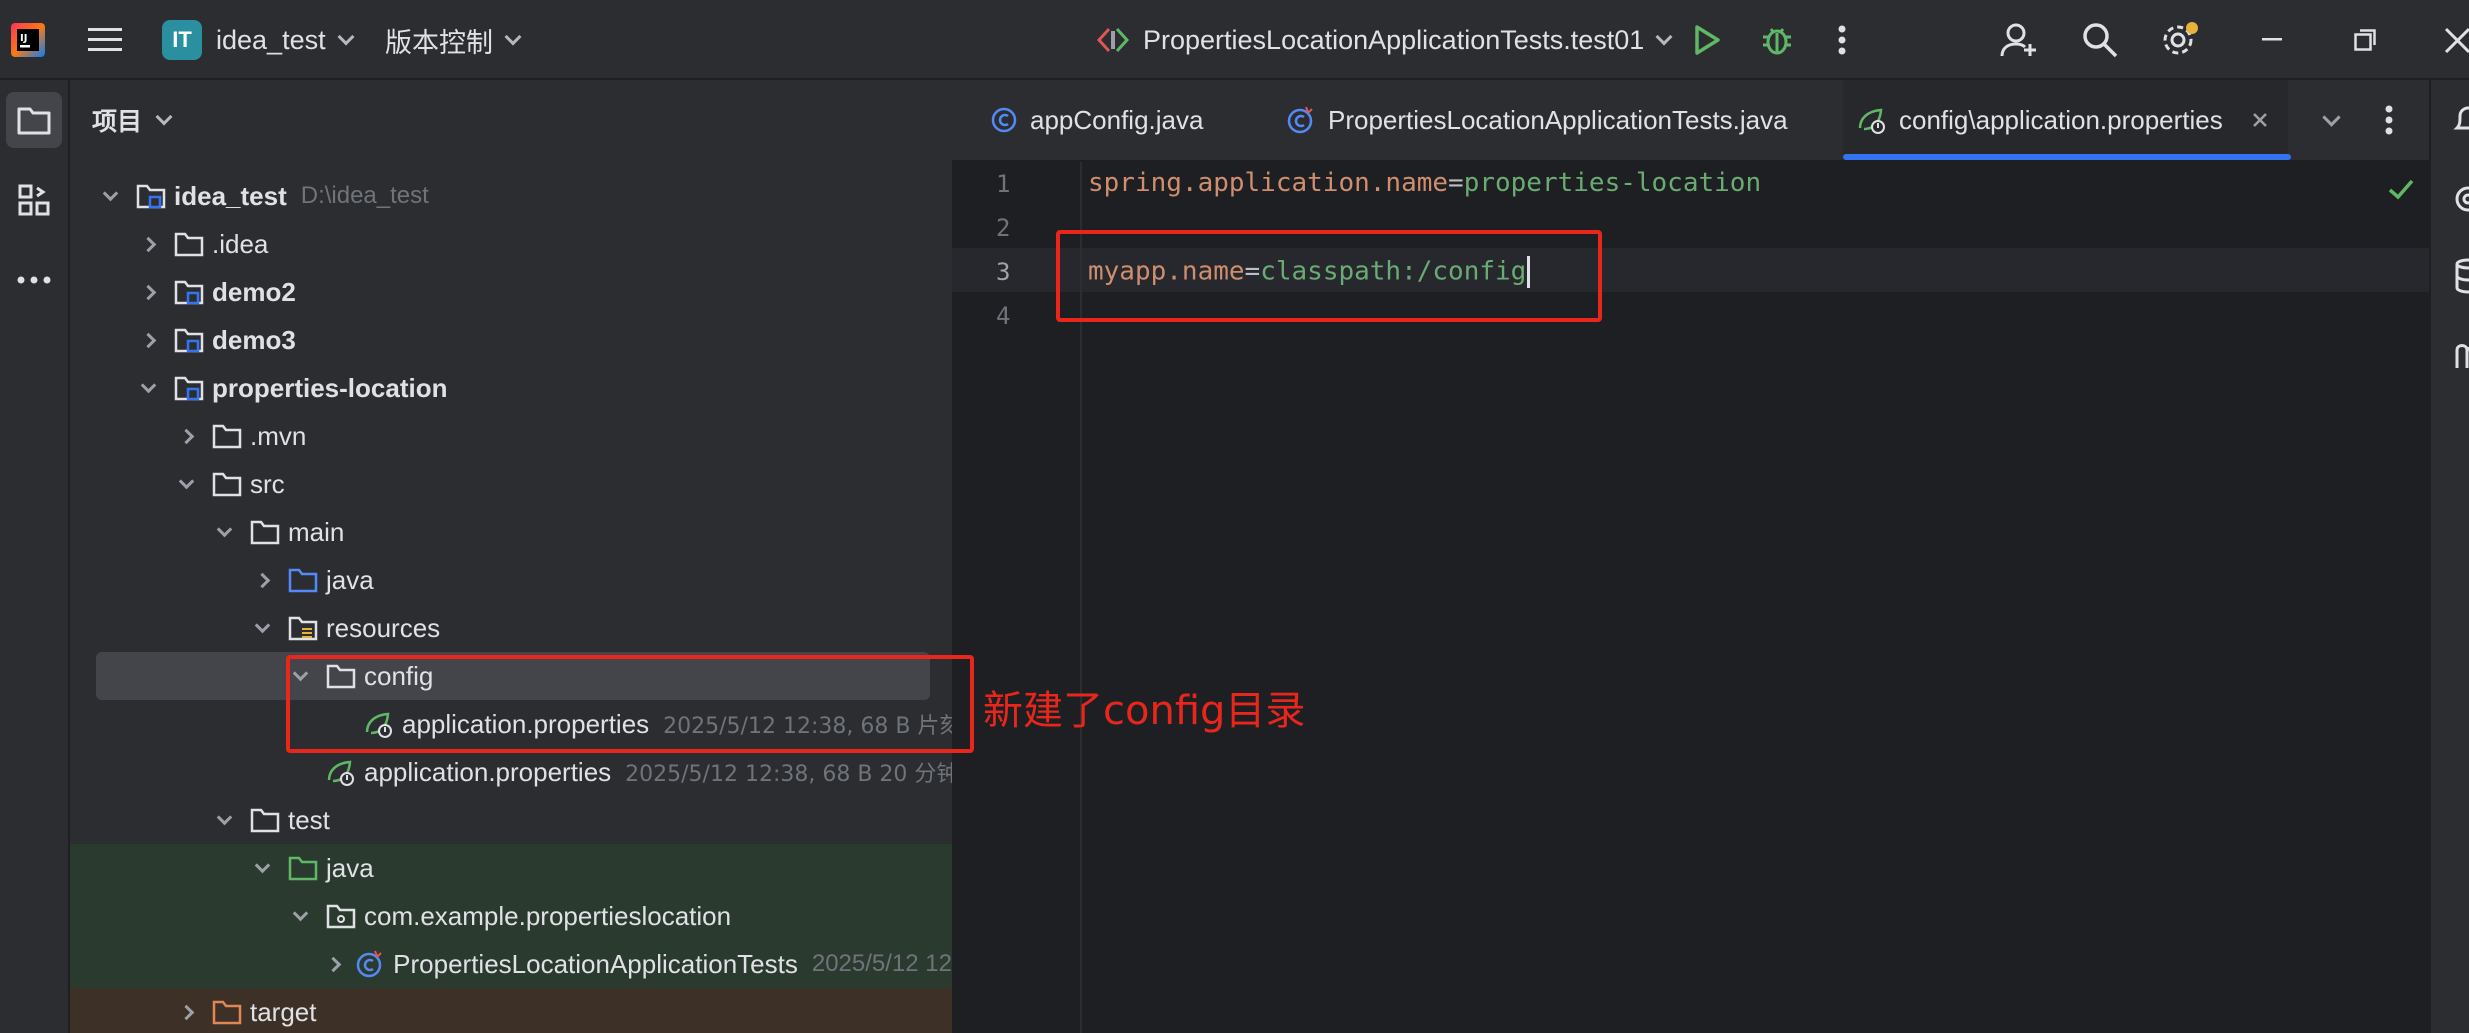  Describe the element at coordinates (1113, 40) in the screenshot. I see `test-config-icon` at that location.